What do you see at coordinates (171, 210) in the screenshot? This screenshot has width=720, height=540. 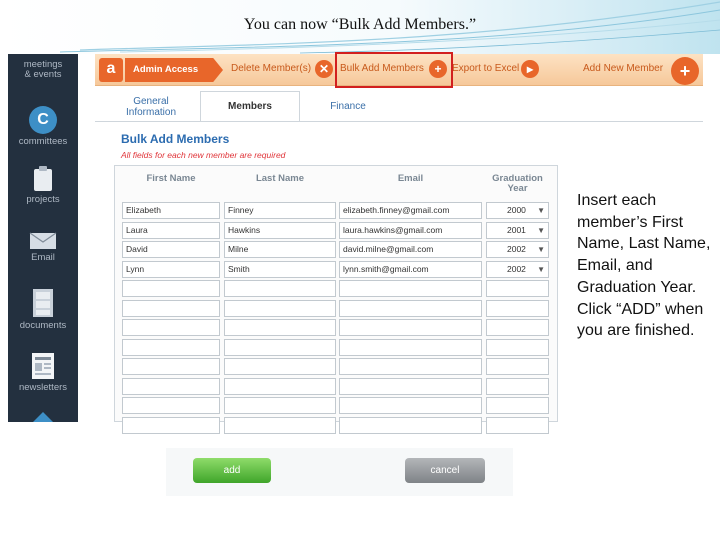 I see `first-name-field: Elizabeth` at bounding box center [171, 210].